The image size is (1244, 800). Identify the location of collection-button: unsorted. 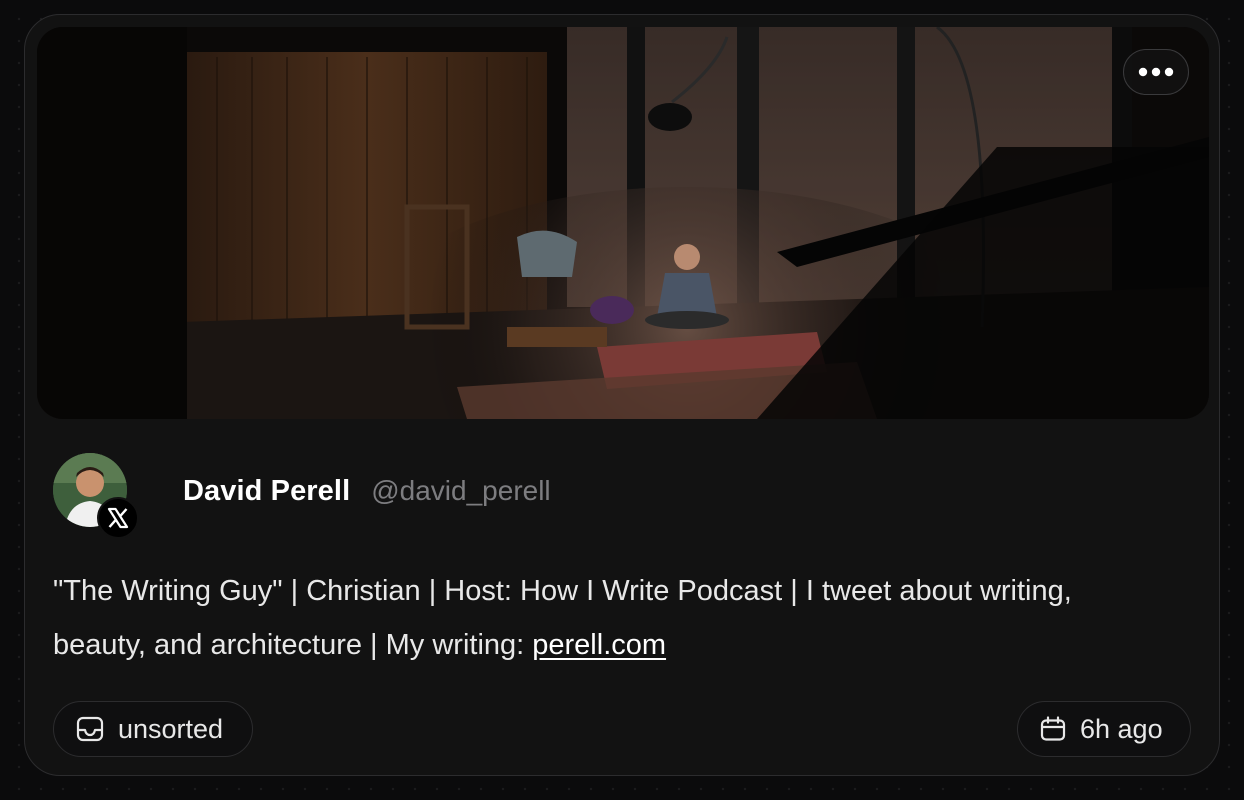
(153, 729).